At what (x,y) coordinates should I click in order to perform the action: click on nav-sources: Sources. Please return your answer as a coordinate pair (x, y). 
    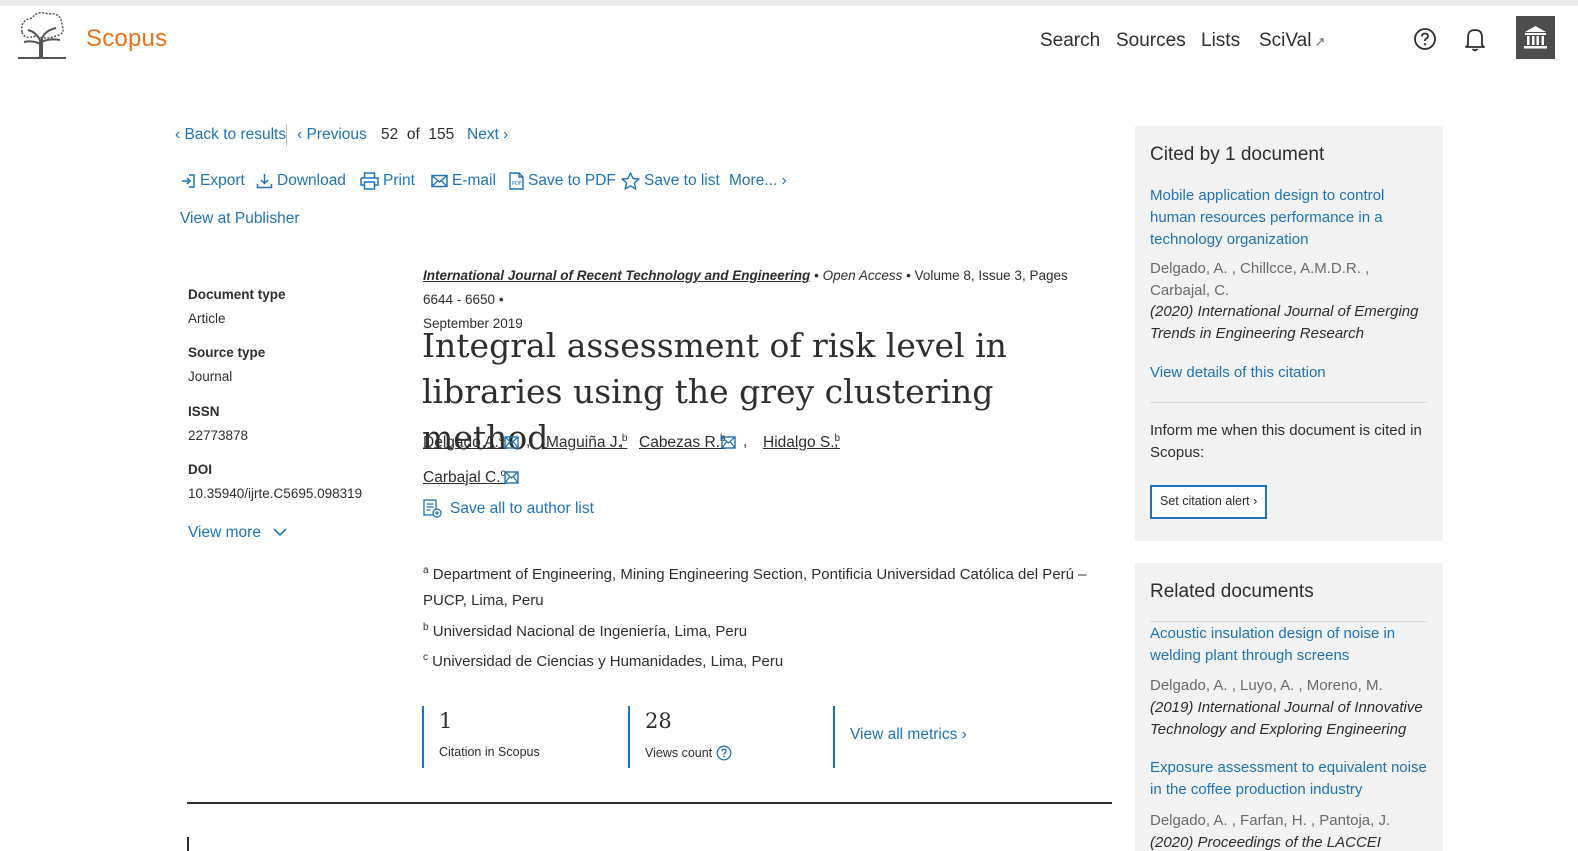
    Looking at the image, I should click on (1151, 41).